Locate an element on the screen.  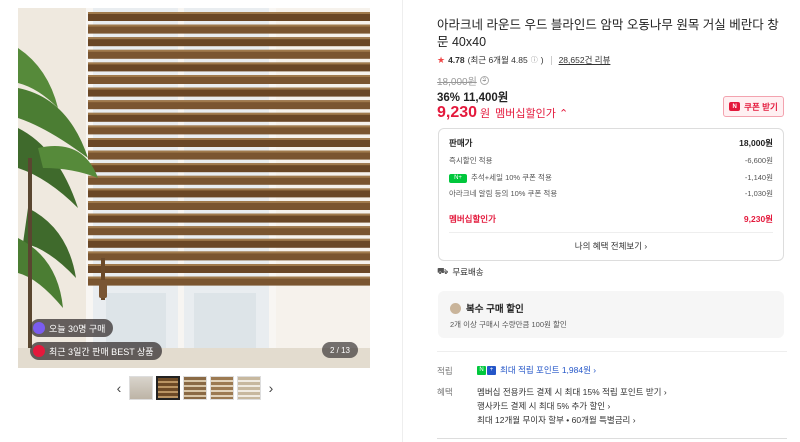
breakdown-row-value: -1,030원 is located at coordinates (758, 193).